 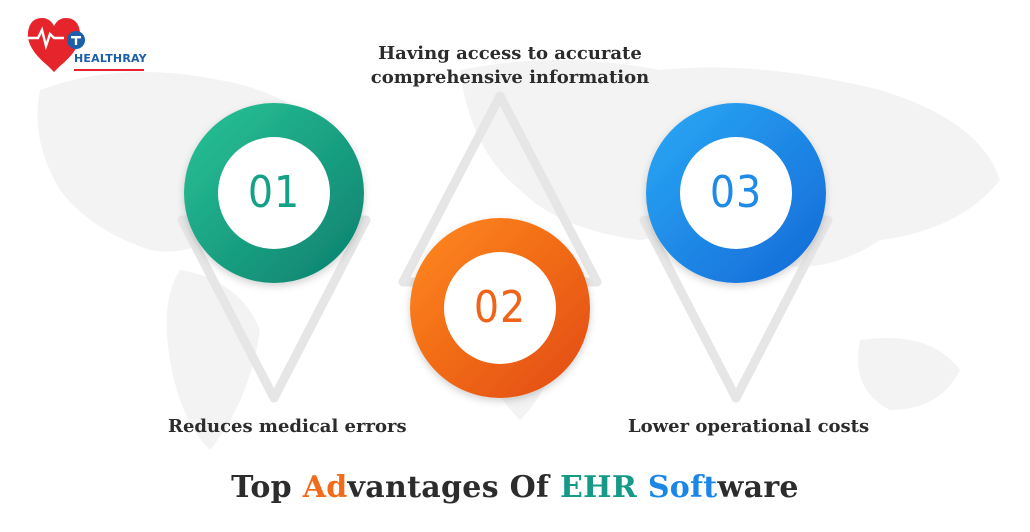 What do you see at coordinates (510, 77) in the screenshot?
I see `step-02-label-line2: comprehensive information` at bounding box center [510, 77].